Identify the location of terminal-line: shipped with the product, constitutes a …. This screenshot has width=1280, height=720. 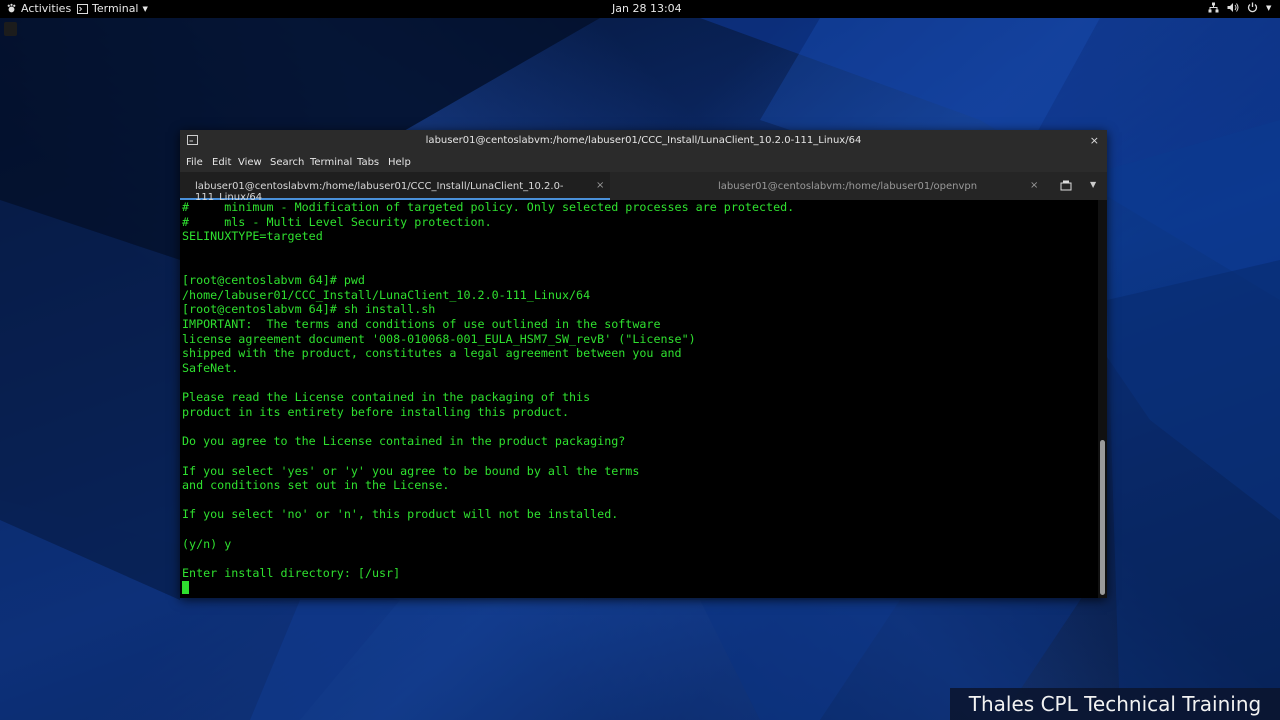
(432, 353).